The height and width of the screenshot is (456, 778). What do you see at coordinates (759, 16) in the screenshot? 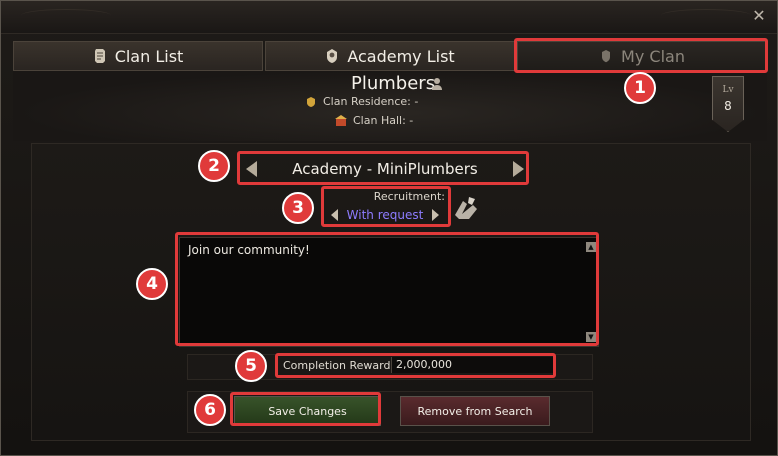
I see `close-icon: ✕` at bounding box center [759, 16].